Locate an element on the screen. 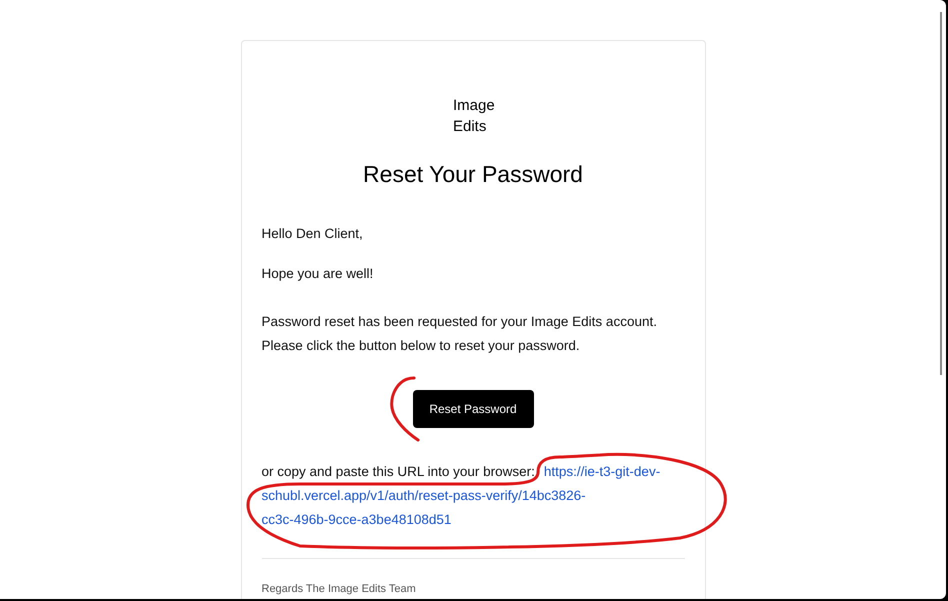 Image resolution: width=948 pixels, height=601 pixels. signature-text: Regards The Image Edits Team is located at coordinates (339, 589).